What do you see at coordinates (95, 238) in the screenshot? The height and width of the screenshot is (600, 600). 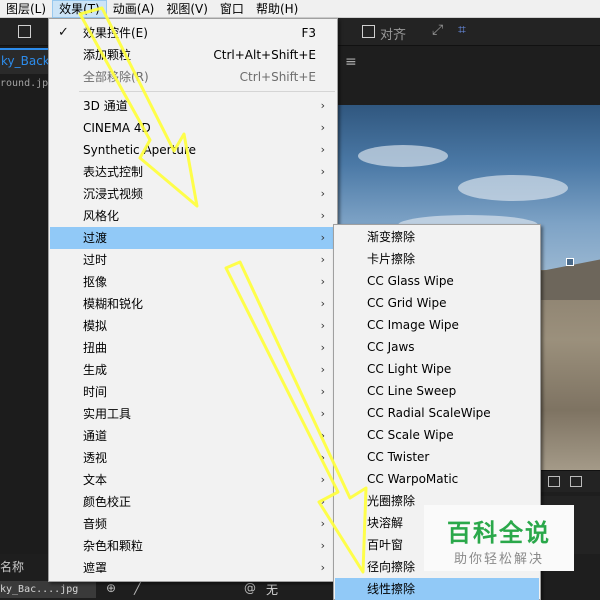 I see `effect-menu-item-label: 过渡` at bounding box center [95, 238].